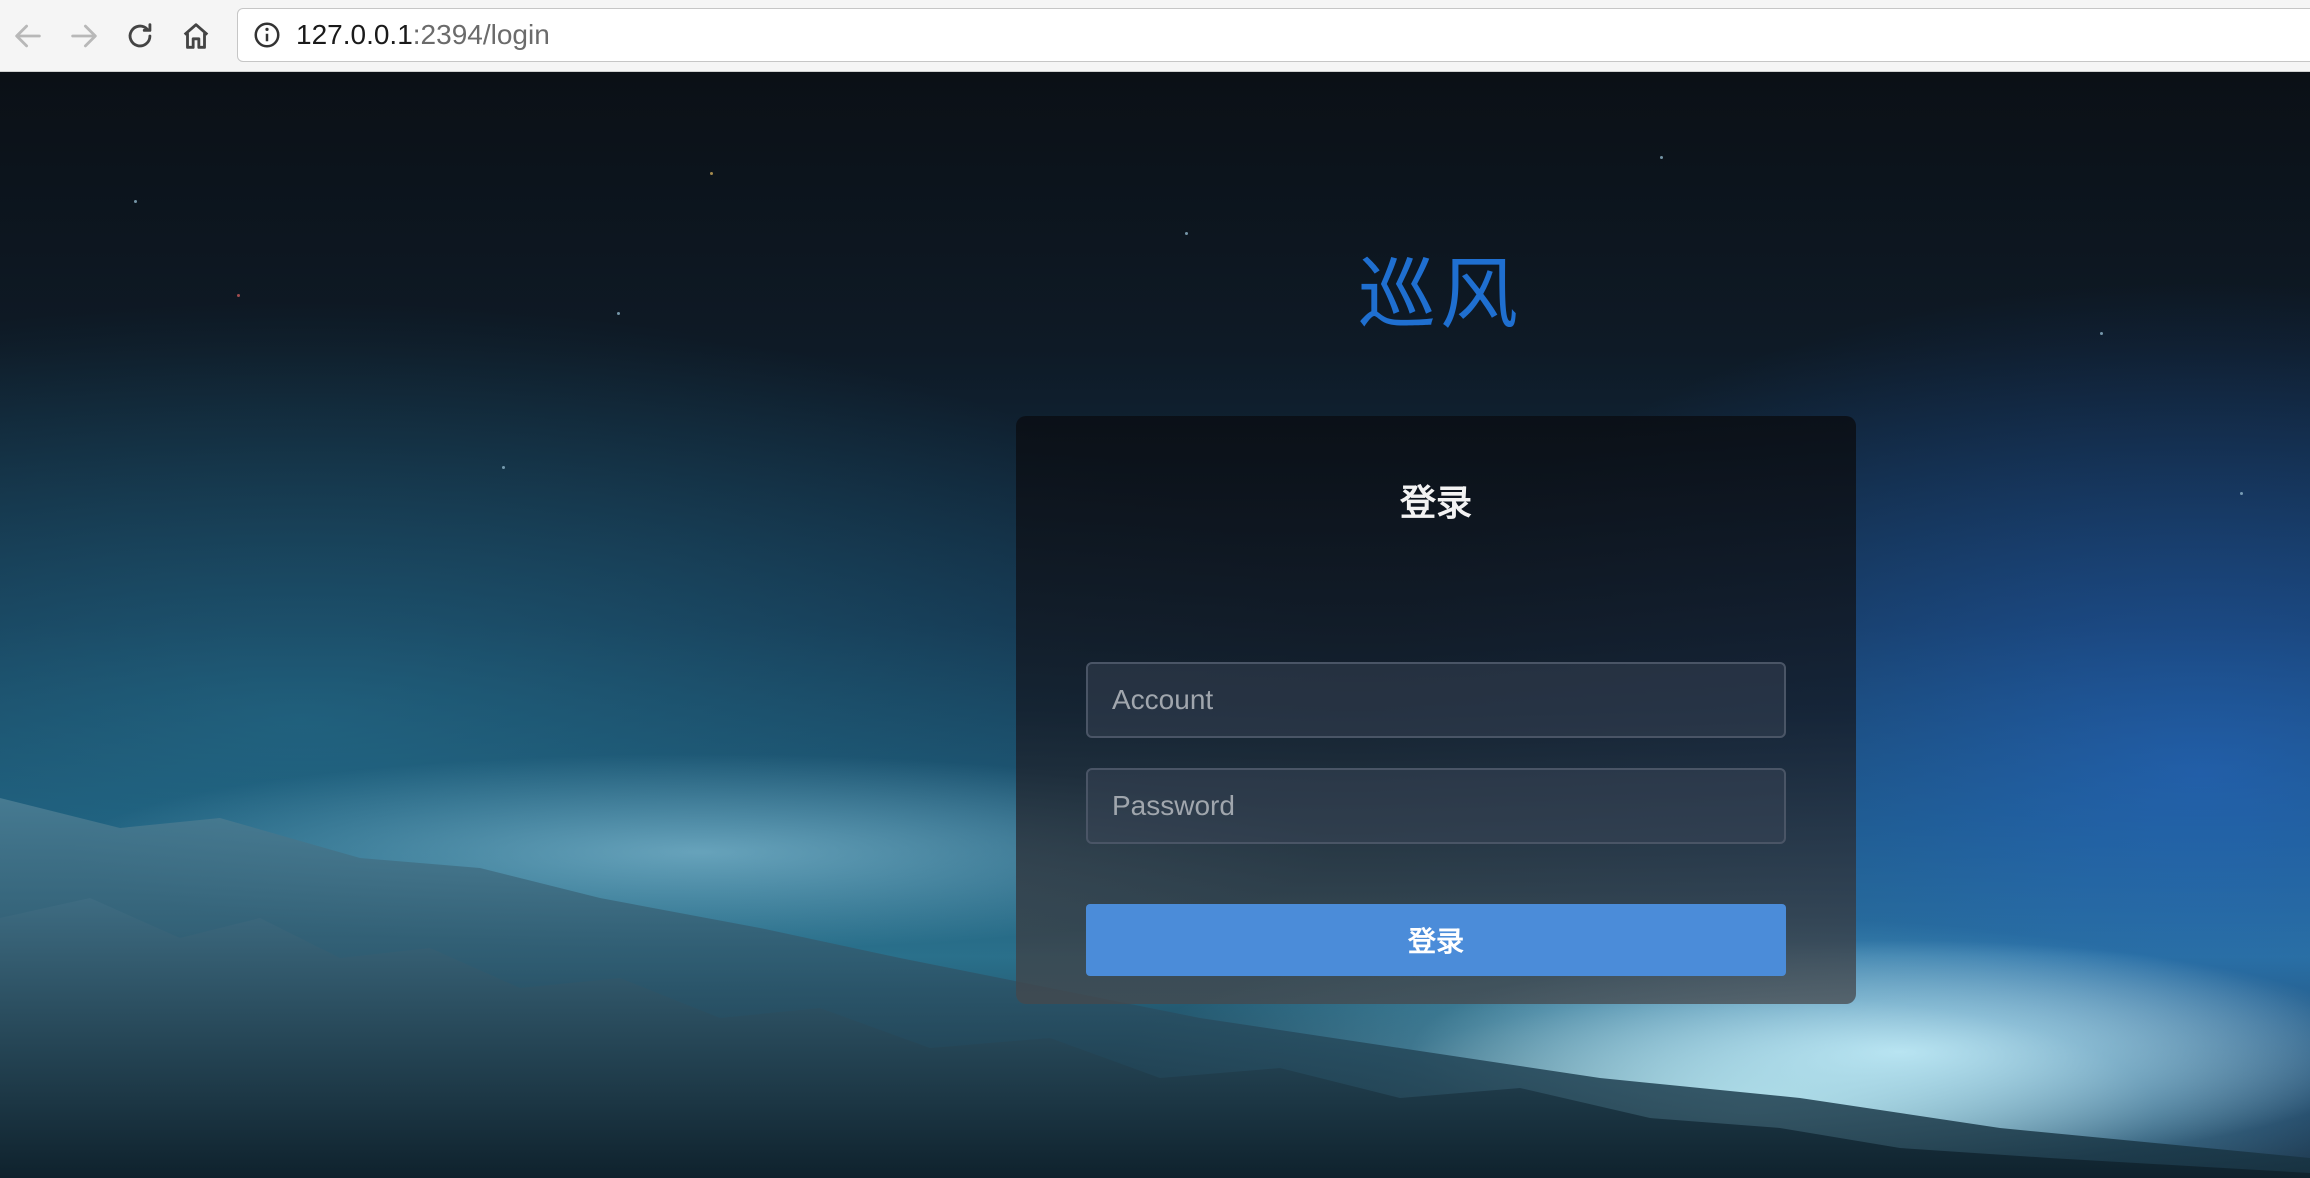 The width and height of the screenshot is (2310, 1178). I want to click on brand-title: 巡风, so click(1439, 295).